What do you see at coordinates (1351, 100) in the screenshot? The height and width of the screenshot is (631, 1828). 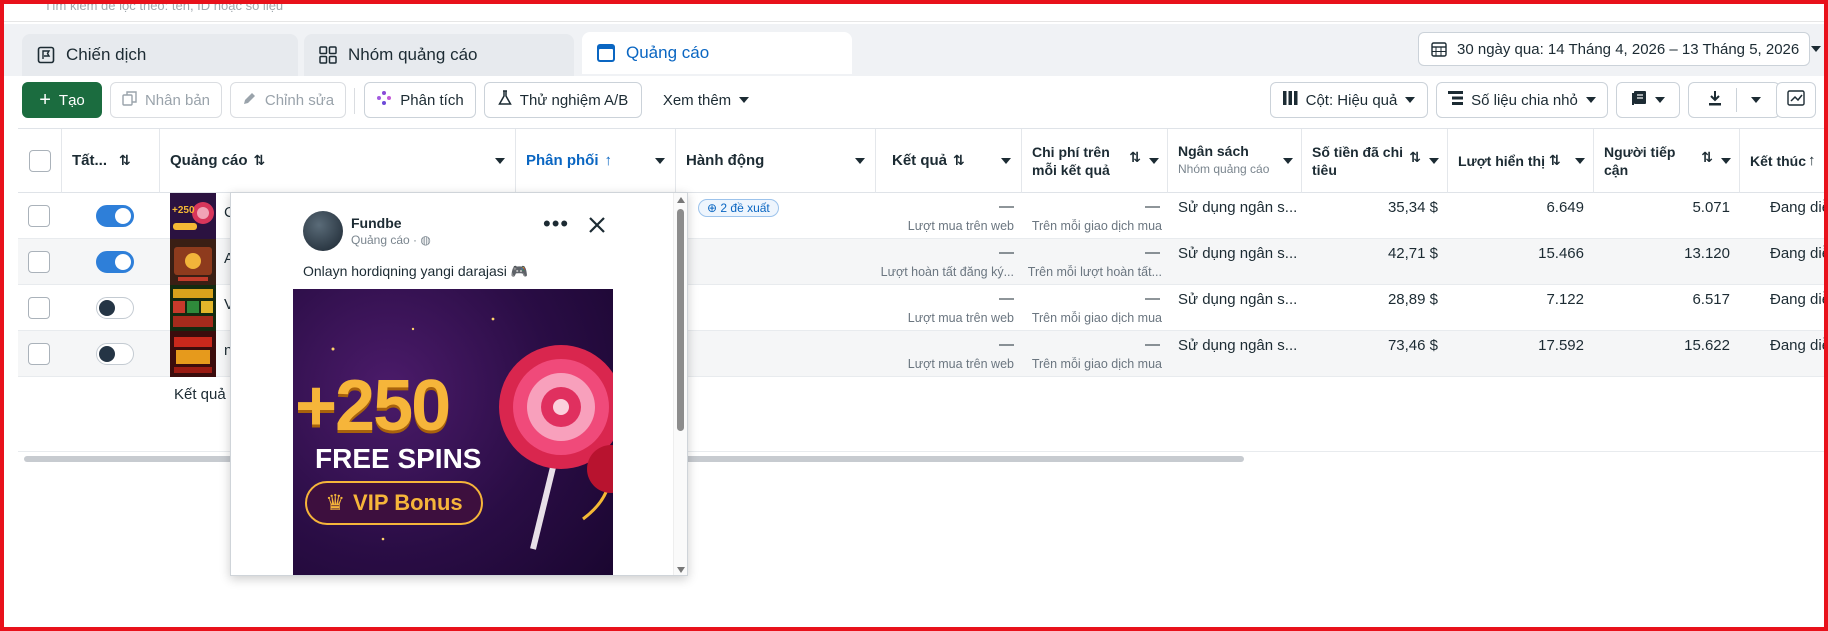 I see `columns-label: Cột: Hiệu quả` at bounding box center [1351, 100].